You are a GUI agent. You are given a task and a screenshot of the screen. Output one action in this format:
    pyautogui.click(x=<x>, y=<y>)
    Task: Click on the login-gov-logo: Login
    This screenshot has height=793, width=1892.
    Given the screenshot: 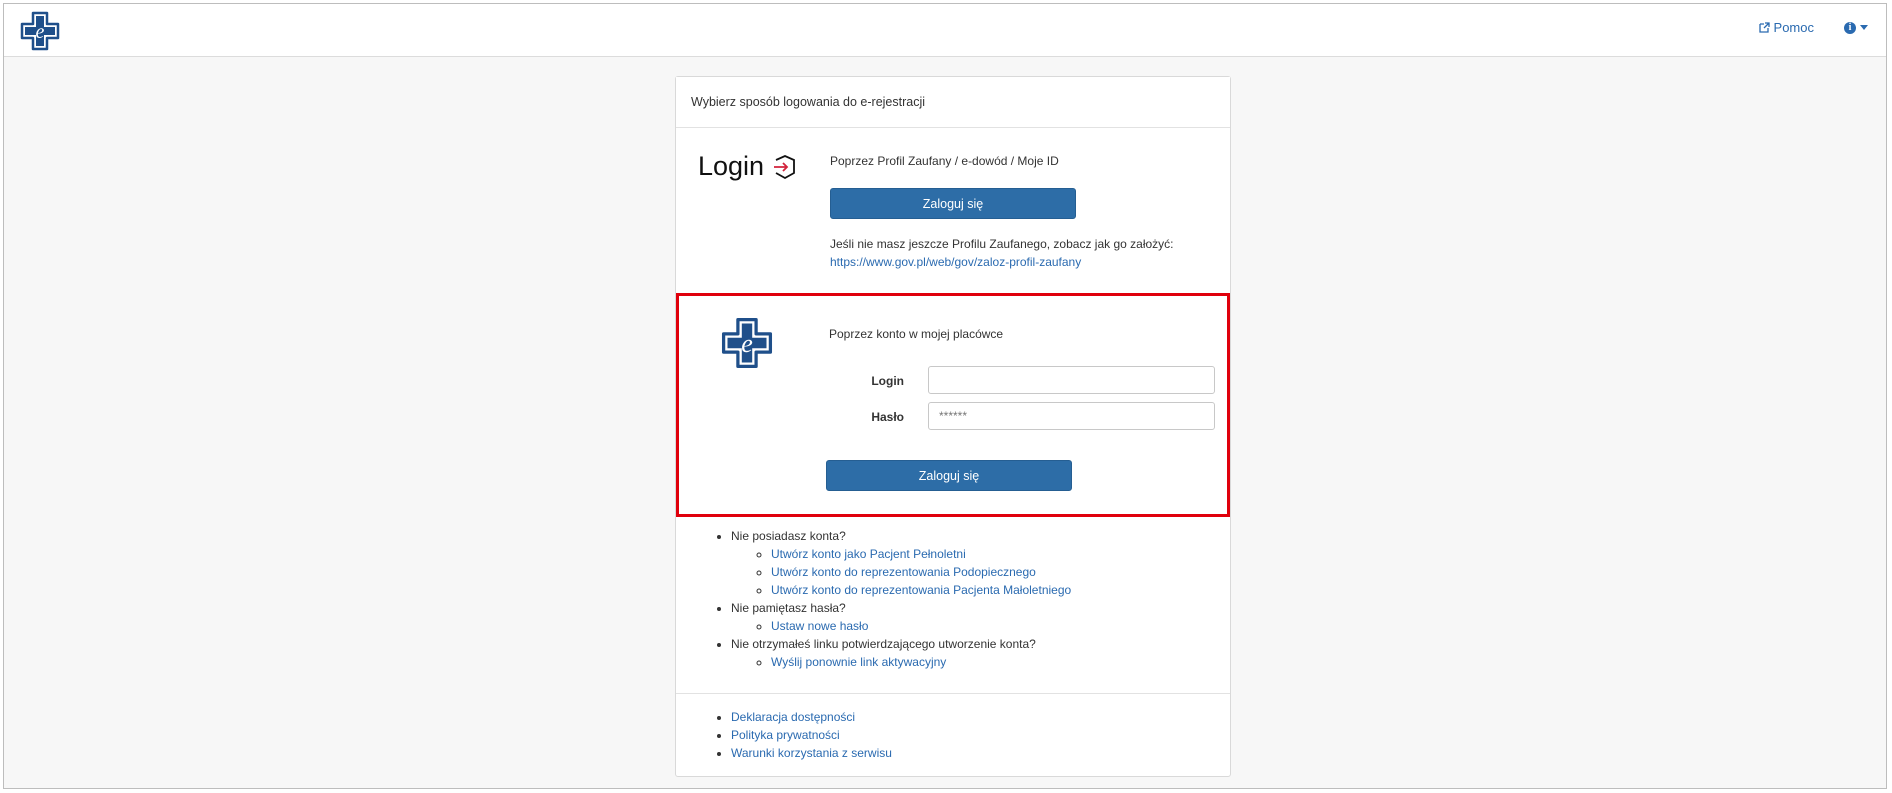 What is the action you would take?
    pyautogui.click(x=748, y=166)
    